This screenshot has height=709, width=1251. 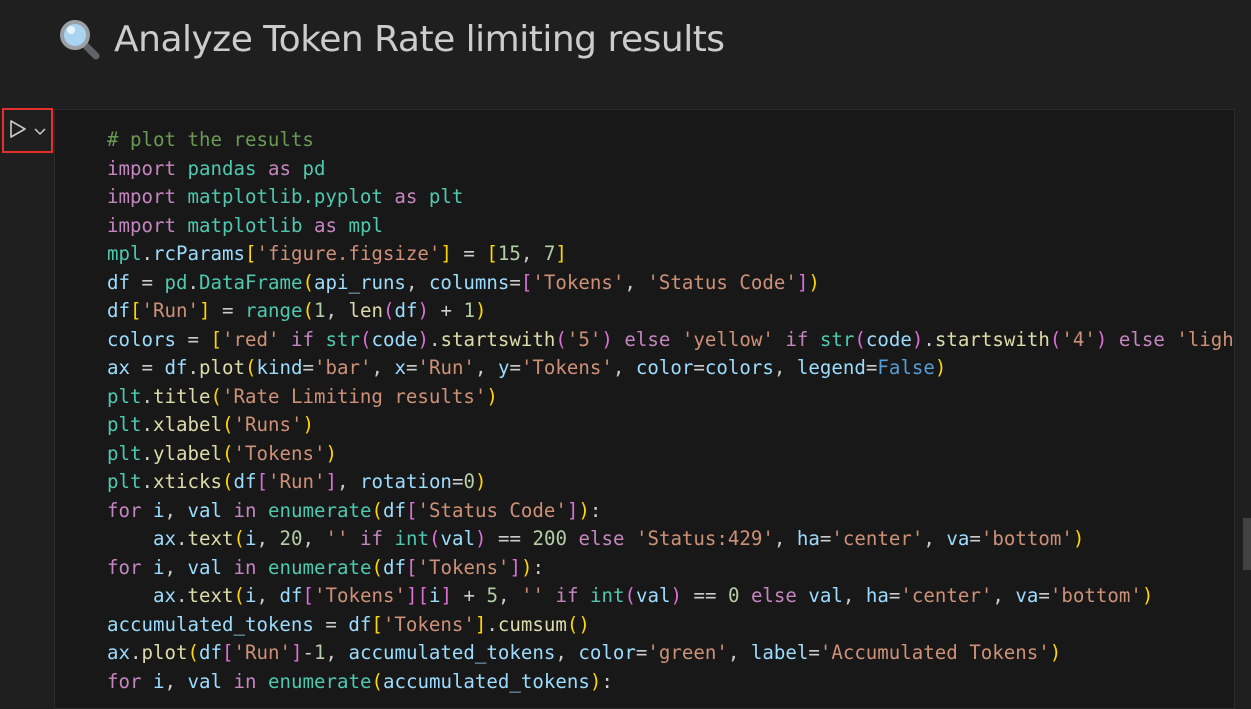 I want to click on code-token: legend, so click(x=831, y=367).